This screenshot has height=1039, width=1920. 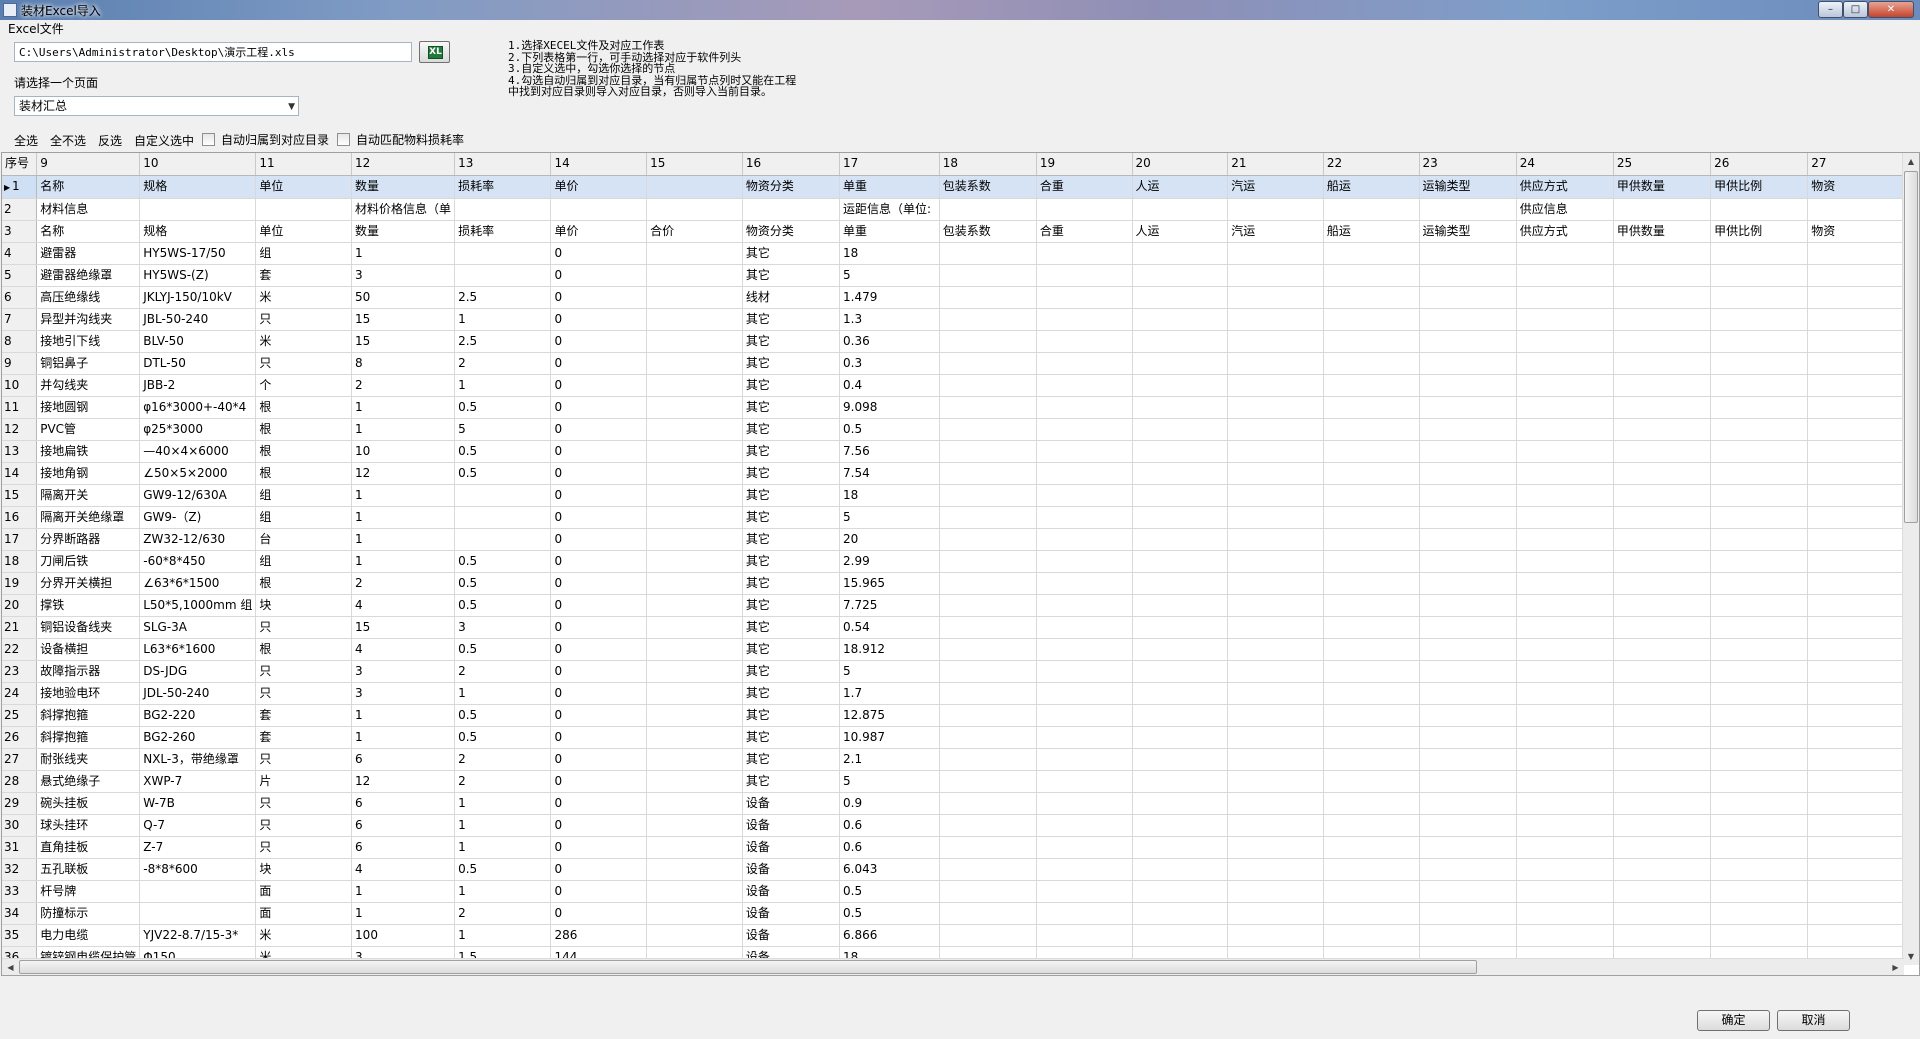 What do you see at coordinates (198, 935) in the screenshot?
I see `table-cell: YJV22-8.7/15-3*` at bounding box center [198, 935].